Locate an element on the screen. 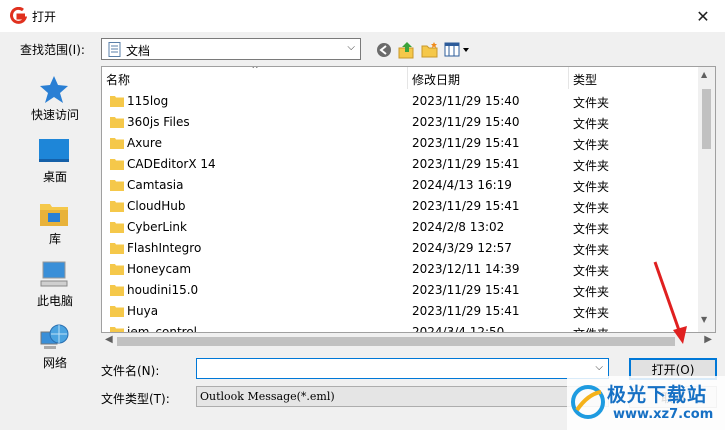 The image size is (725, 430). column-header-label: 类型 is located at coordinates (585, 80).